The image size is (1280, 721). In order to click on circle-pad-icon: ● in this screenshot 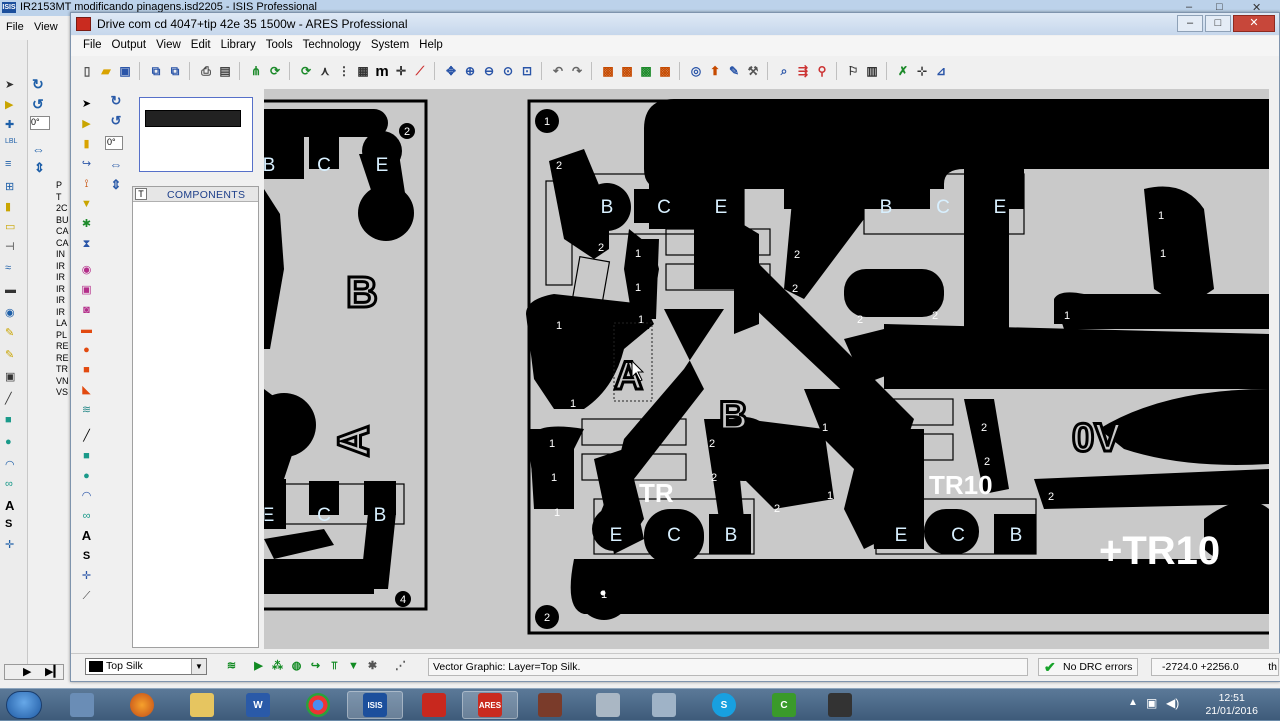, I will do `click(86, 350)`.